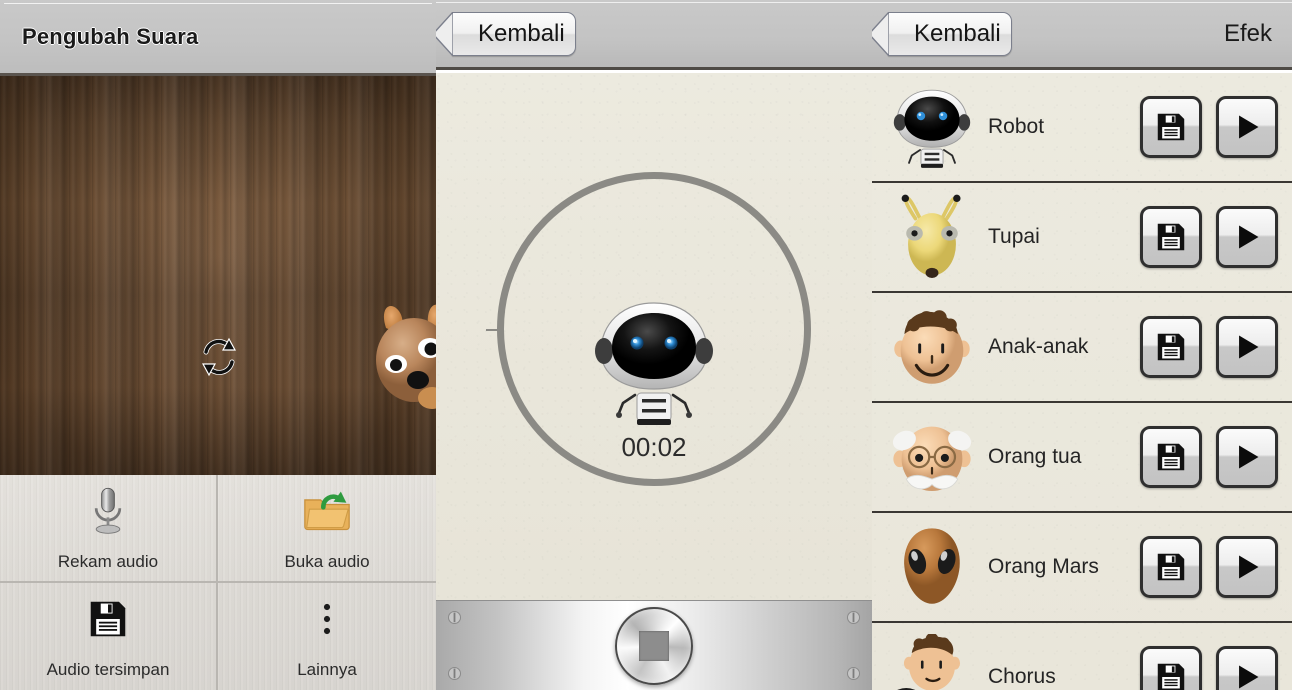 The height and width of the screenshot is (690, 1292). I want to click on stop-square-icon, so click(654, 645).